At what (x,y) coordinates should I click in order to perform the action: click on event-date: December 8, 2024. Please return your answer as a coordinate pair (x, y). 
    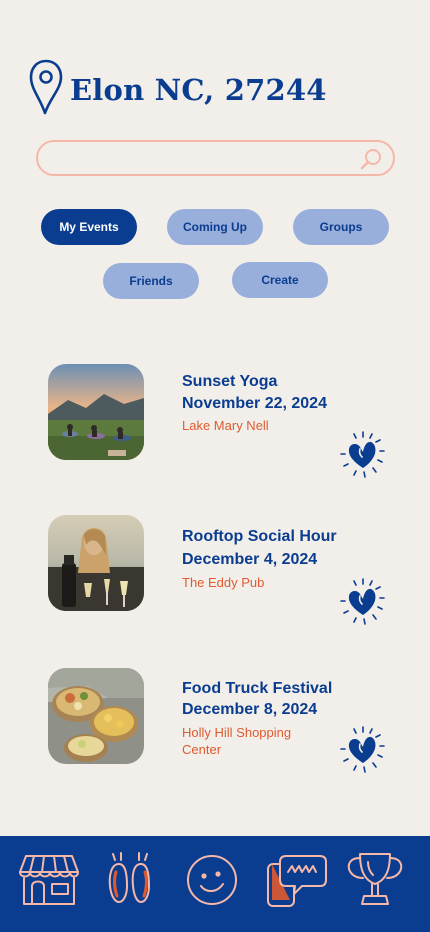
    Looking at the image, I should click on (250, 709).